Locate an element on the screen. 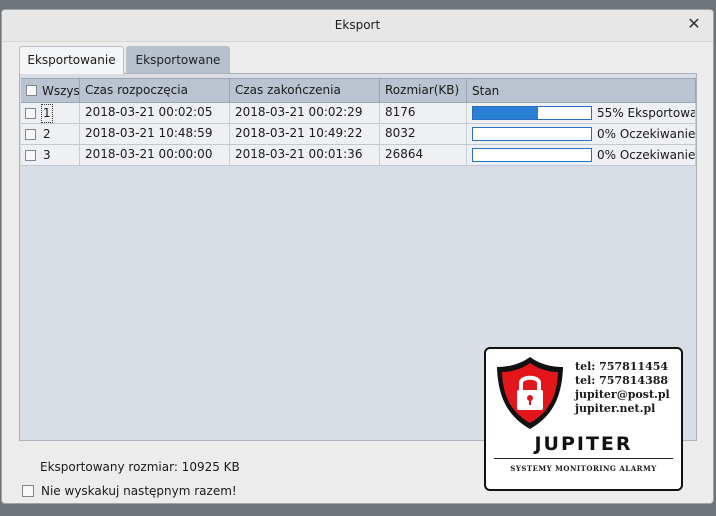 Image resolution: width=716 pixels, height=516 pixels. progress-fill is located at coordinates (505, 113).